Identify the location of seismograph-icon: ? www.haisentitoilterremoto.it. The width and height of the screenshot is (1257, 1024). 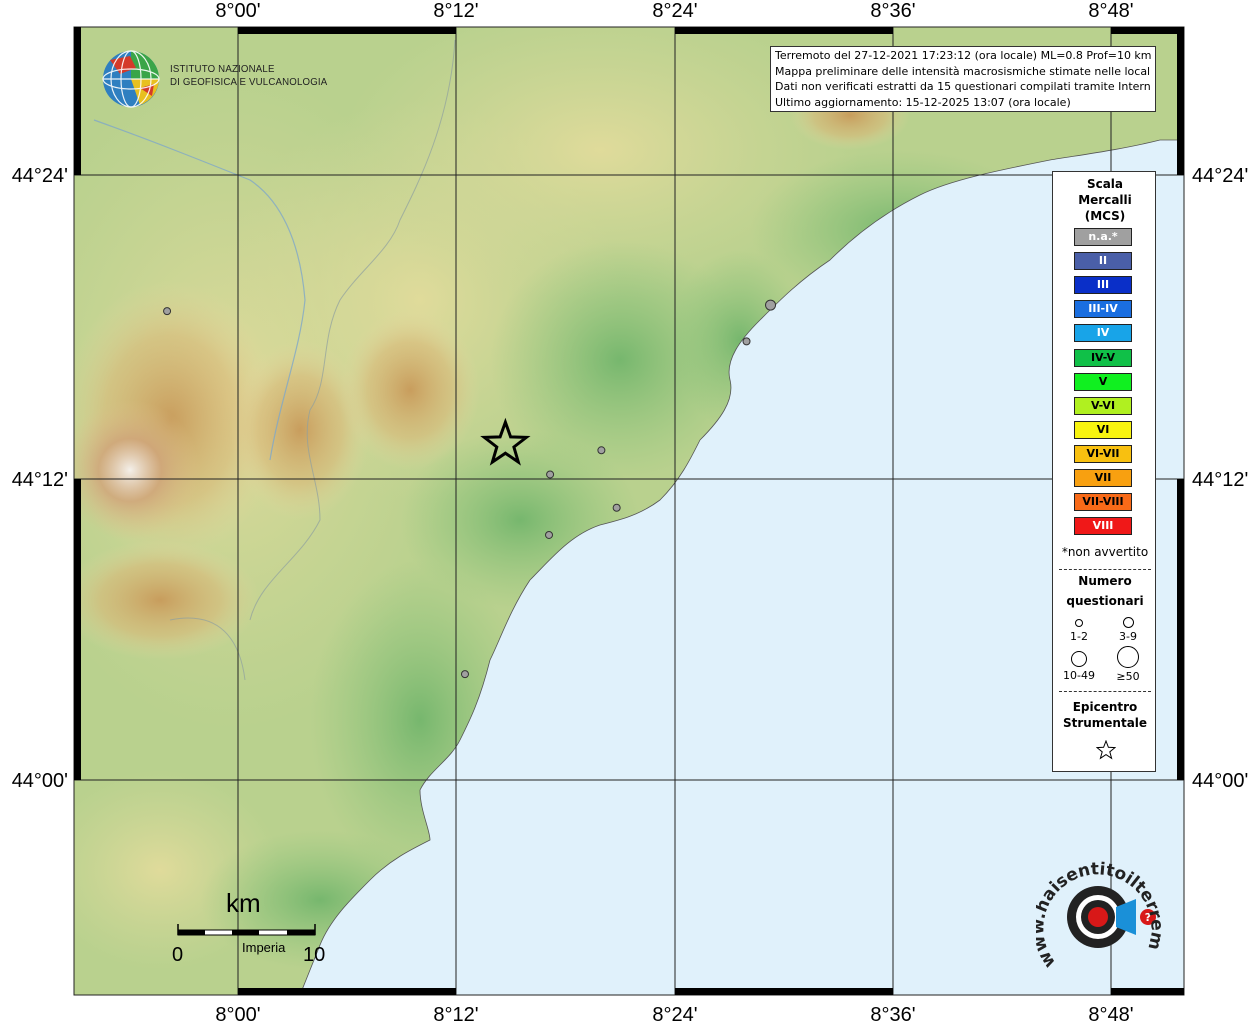
(1097, 905).